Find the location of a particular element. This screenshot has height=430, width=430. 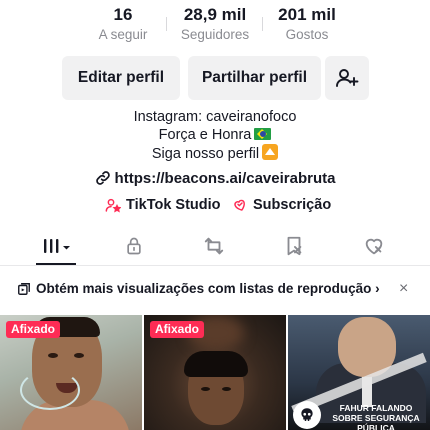

tiktok-studio-label: TikTok Studio is located at coordinates (173, 205).